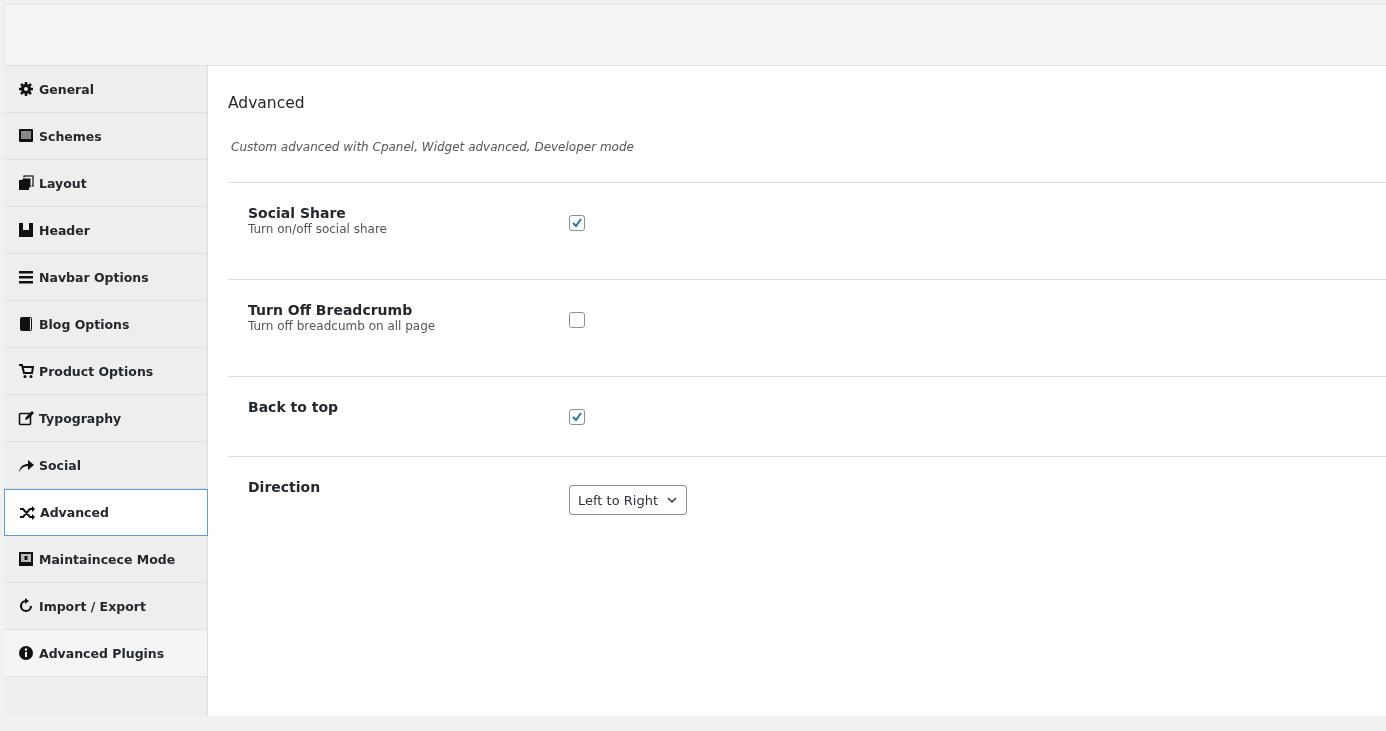 This screenshot has width=1386, height=731. Describe the element at coordinates (297, 213) in the screenshot. I see `setting-label: Social Share` at that location.